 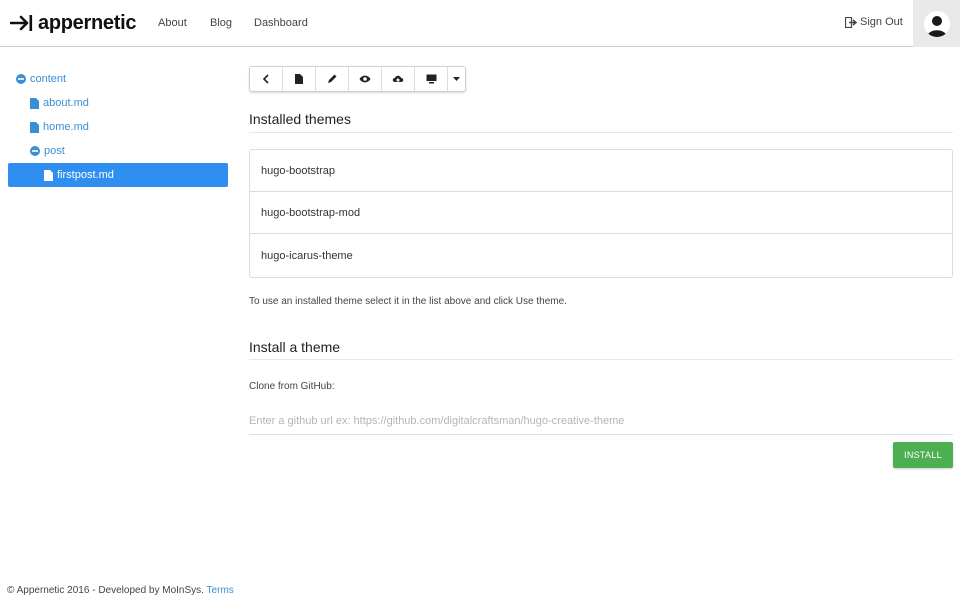 What do you see at coordinates (851, 22) in the screenshot?
I see `sign-out-icon` at bounding box center [851, 22].